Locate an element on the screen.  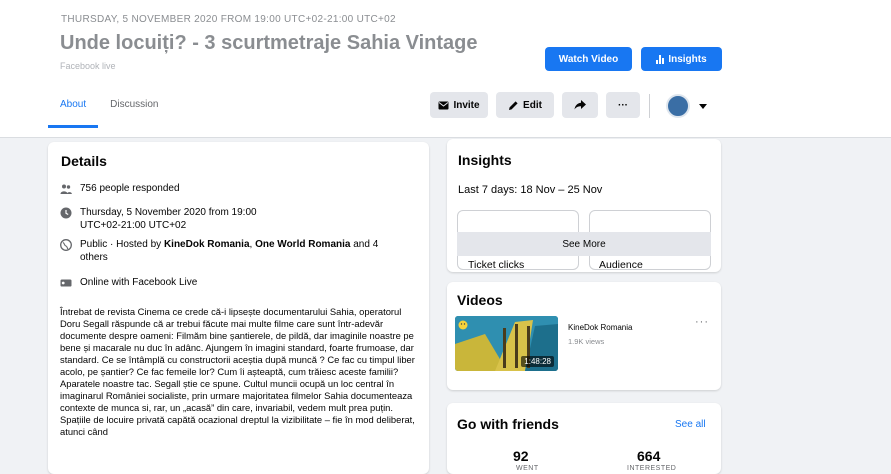
audience-label: Audience is located at coordinates (621, 265).